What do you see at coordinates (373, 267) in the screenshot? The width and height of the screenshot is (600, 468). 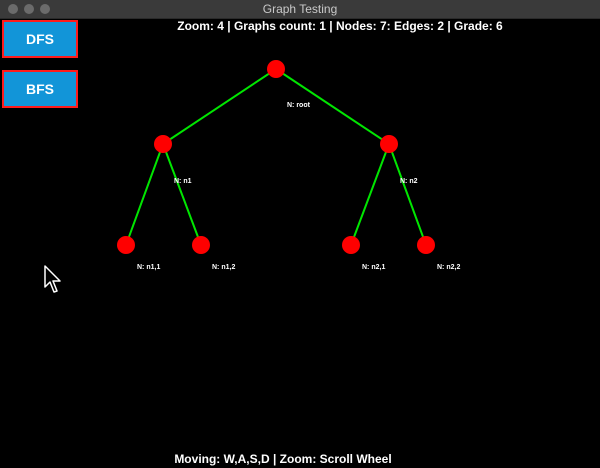 I see `node-label-n21: N: n2,1` at bounding box center [373, 267].